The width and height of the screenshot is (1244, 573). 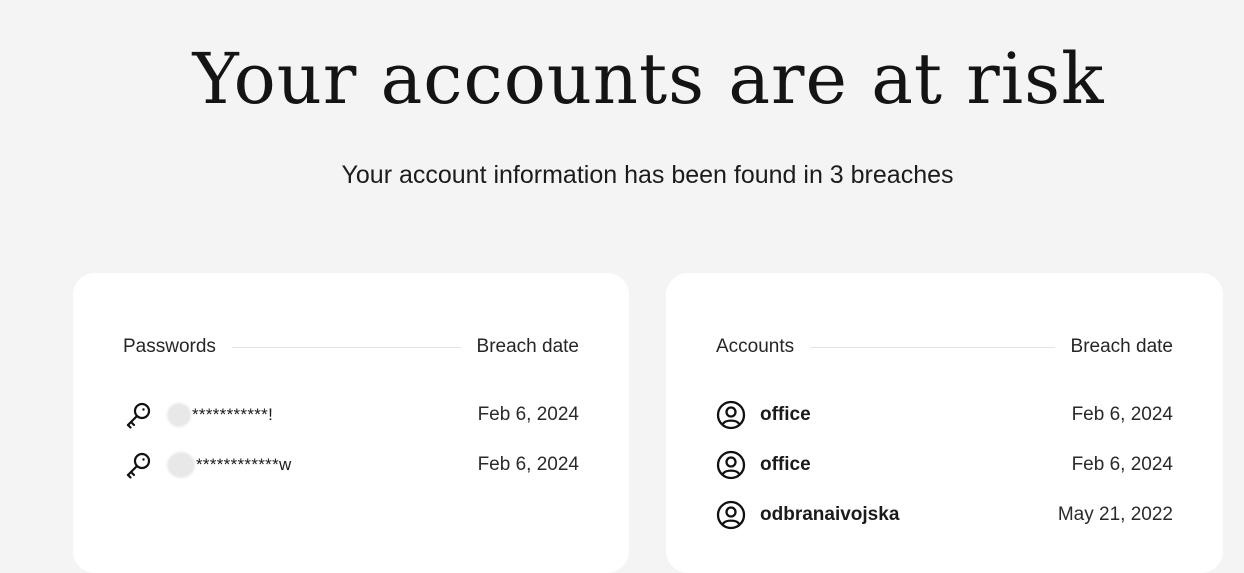 I want to click on masked-password: ************w, so click(x=322, y=465).